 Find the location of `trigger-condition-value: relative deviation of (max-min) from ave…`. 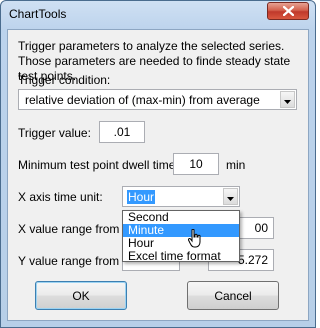

trigger-condition-value: relative deviation of (max-min) from ave… is located at coordinates (142, 100).